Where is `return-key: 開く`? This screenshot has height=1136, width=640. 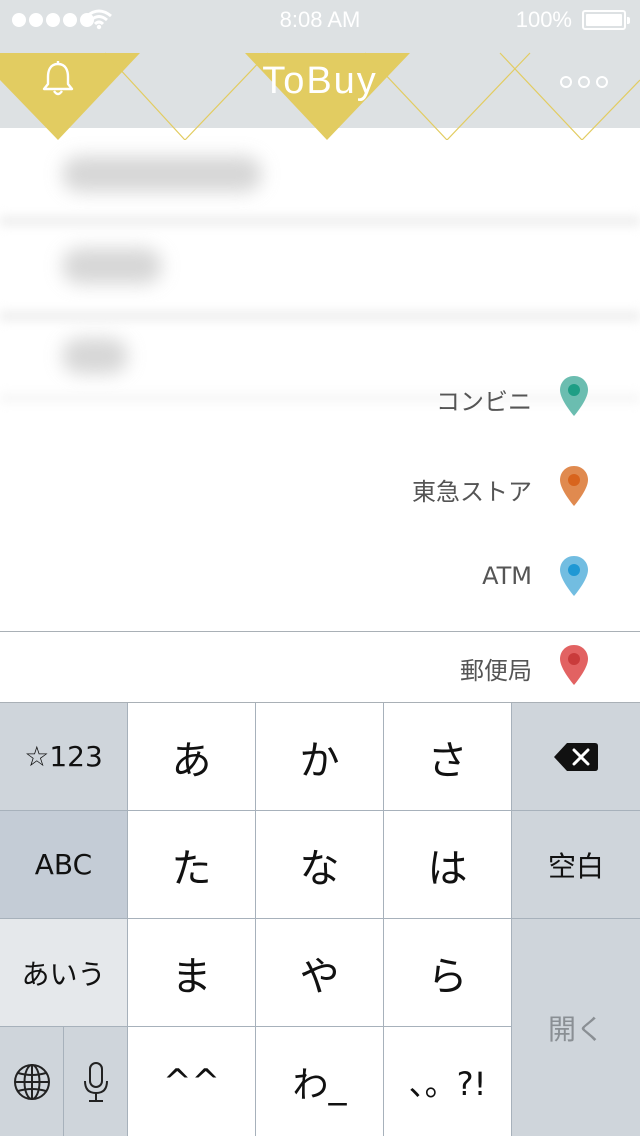 return-key: 開く is located at coordinates (576, 1027).